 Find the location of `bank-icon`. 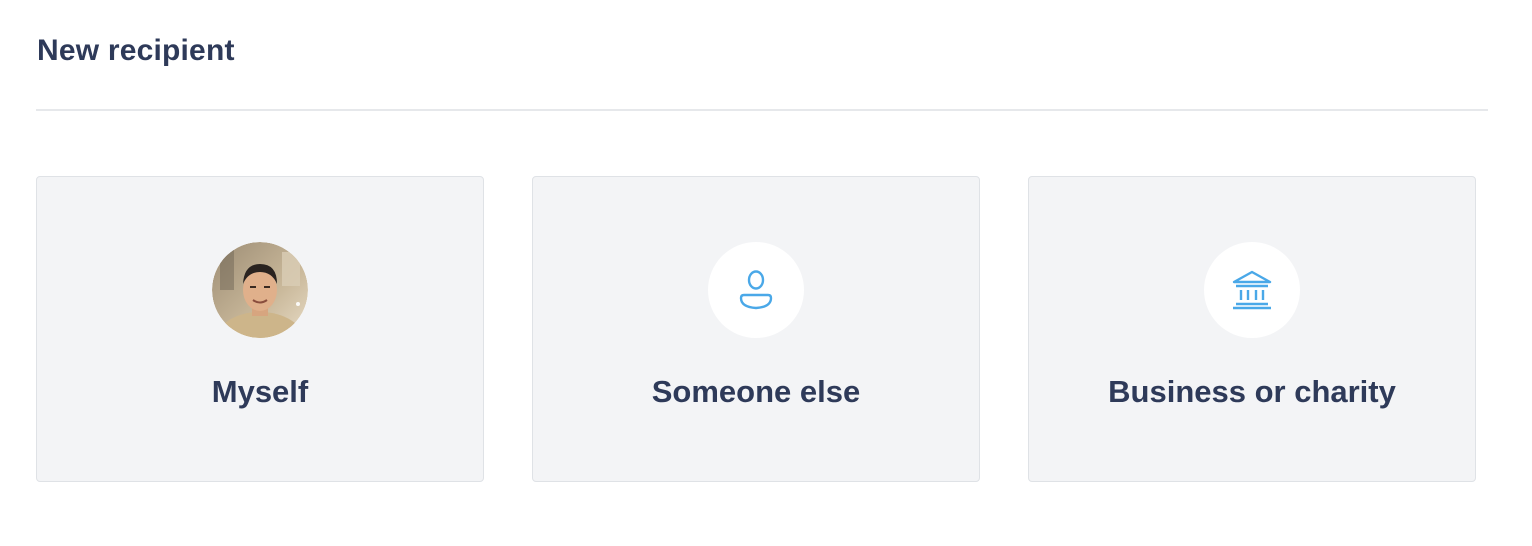

bank-icon is located at coordinates (1252, 290).